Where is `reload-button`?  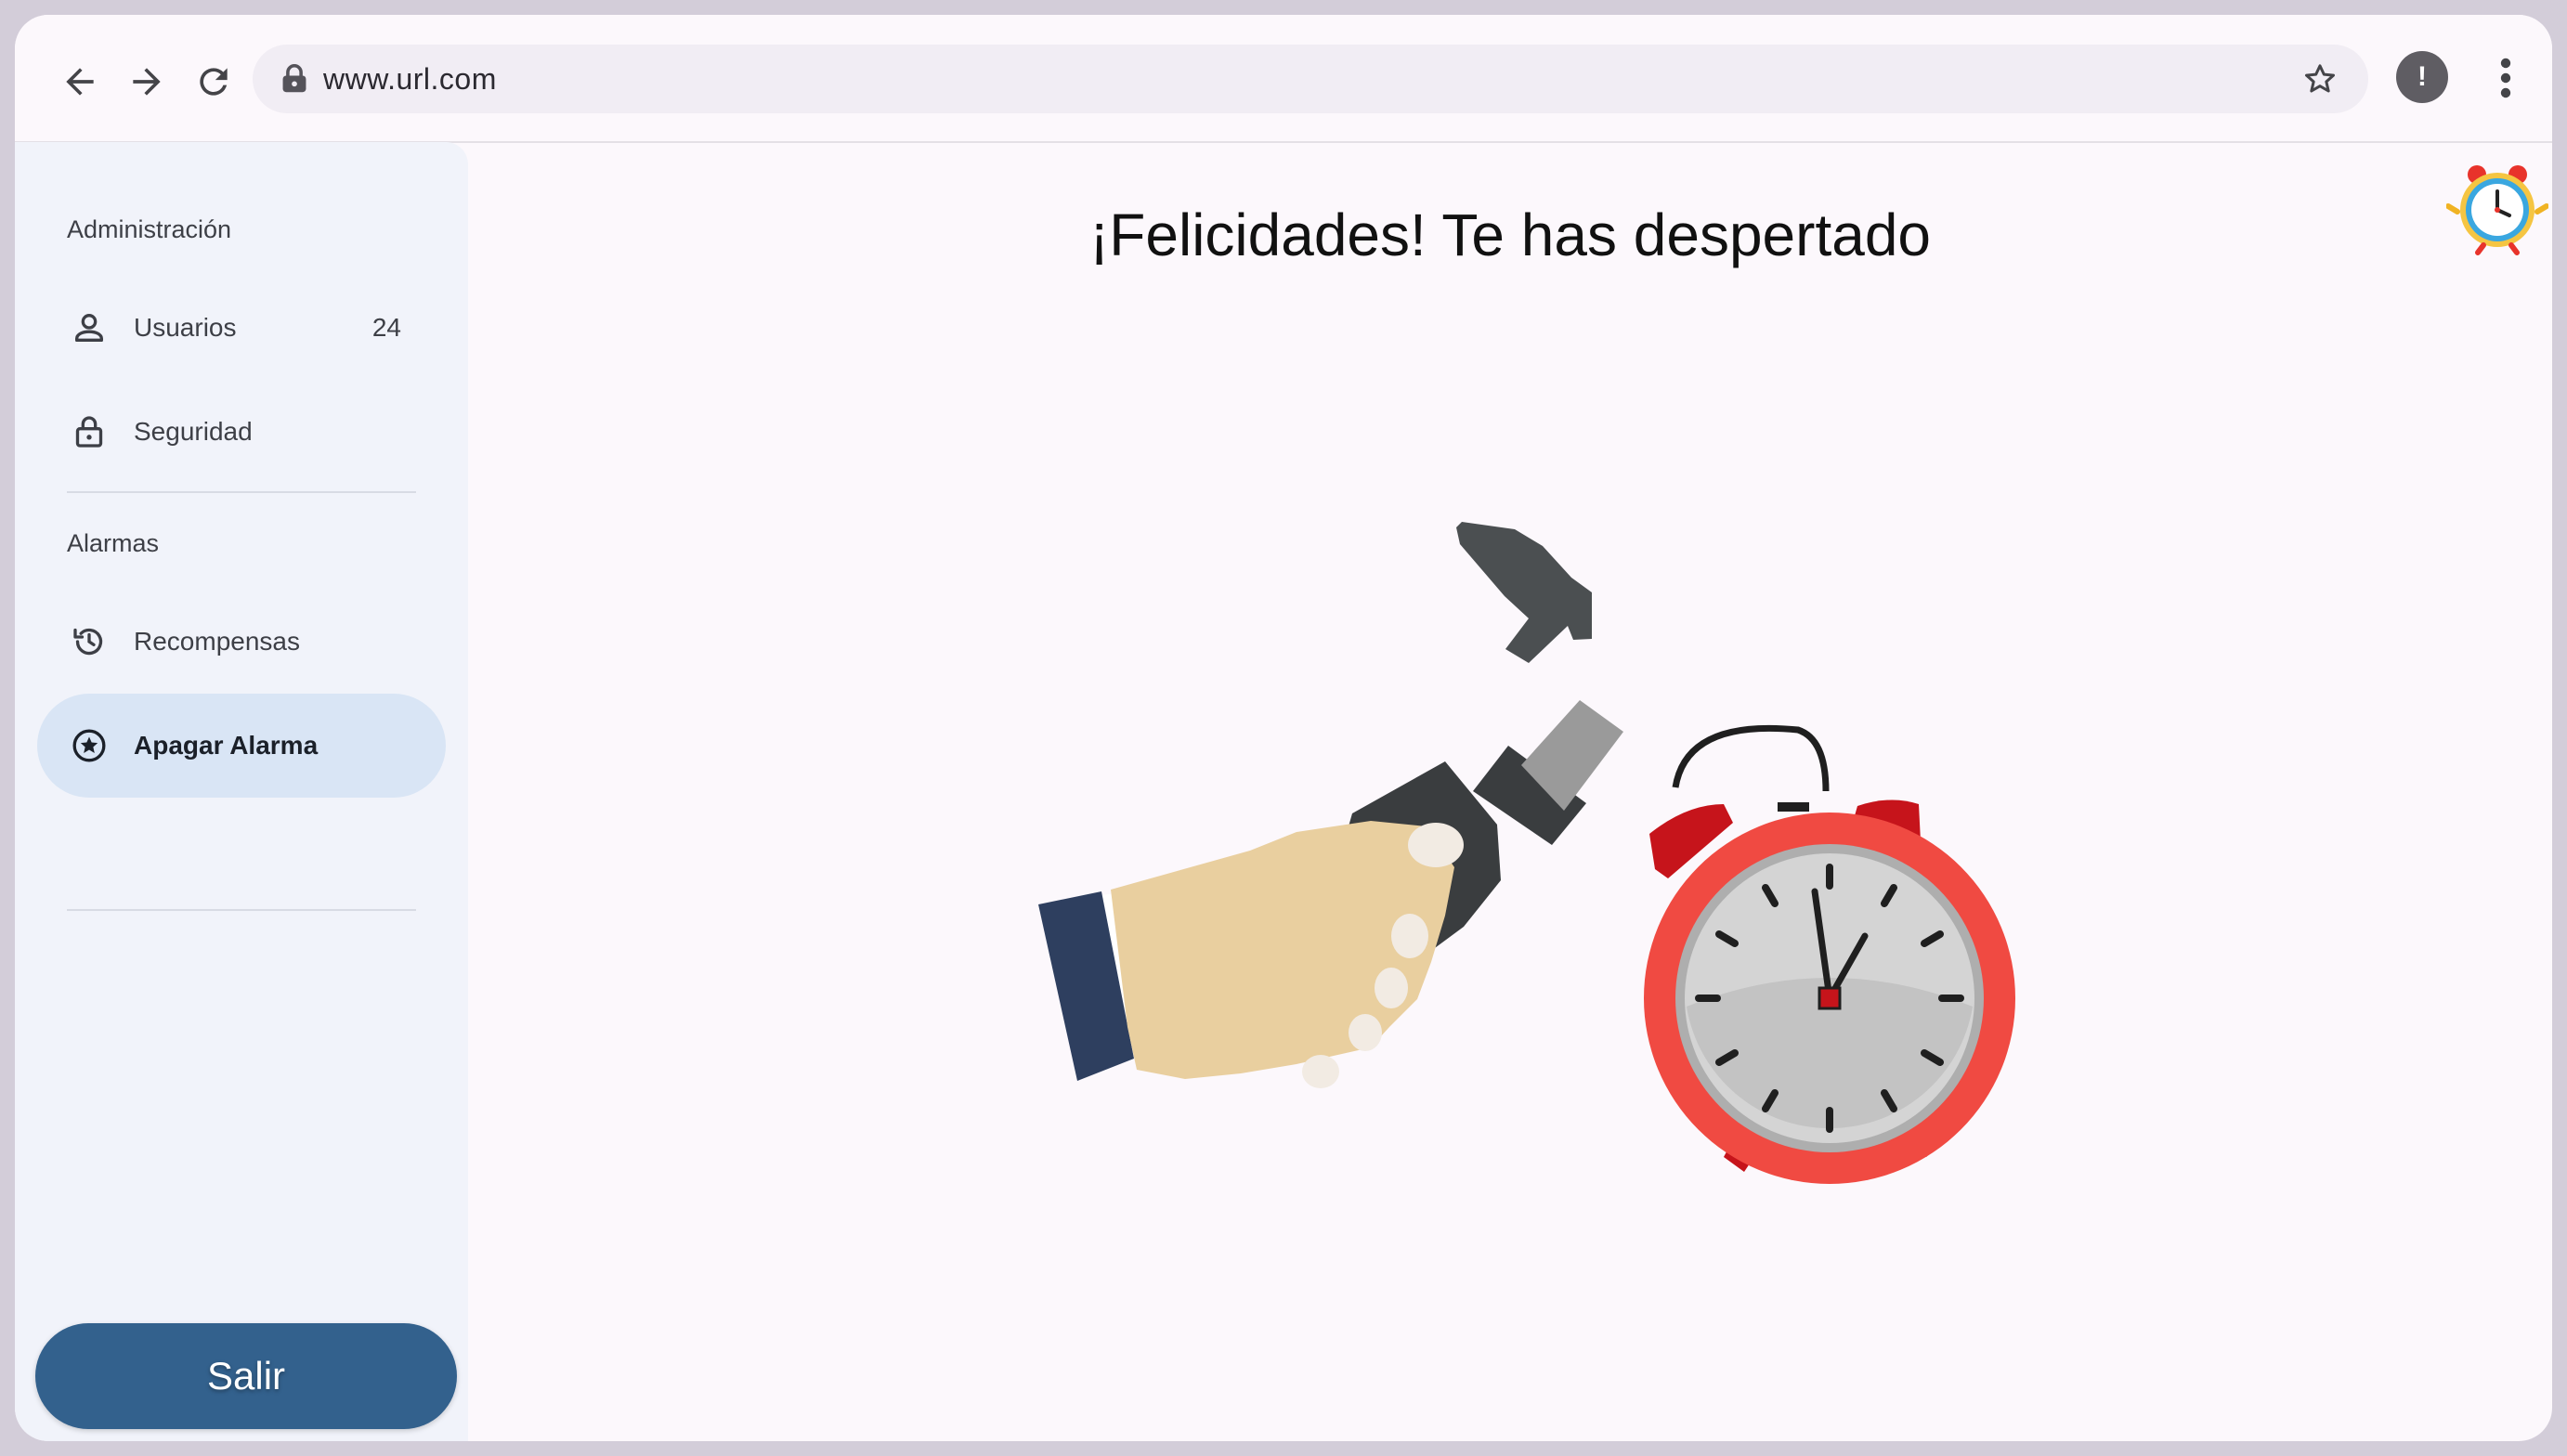
reload-button is located at coordinates (214, 82).